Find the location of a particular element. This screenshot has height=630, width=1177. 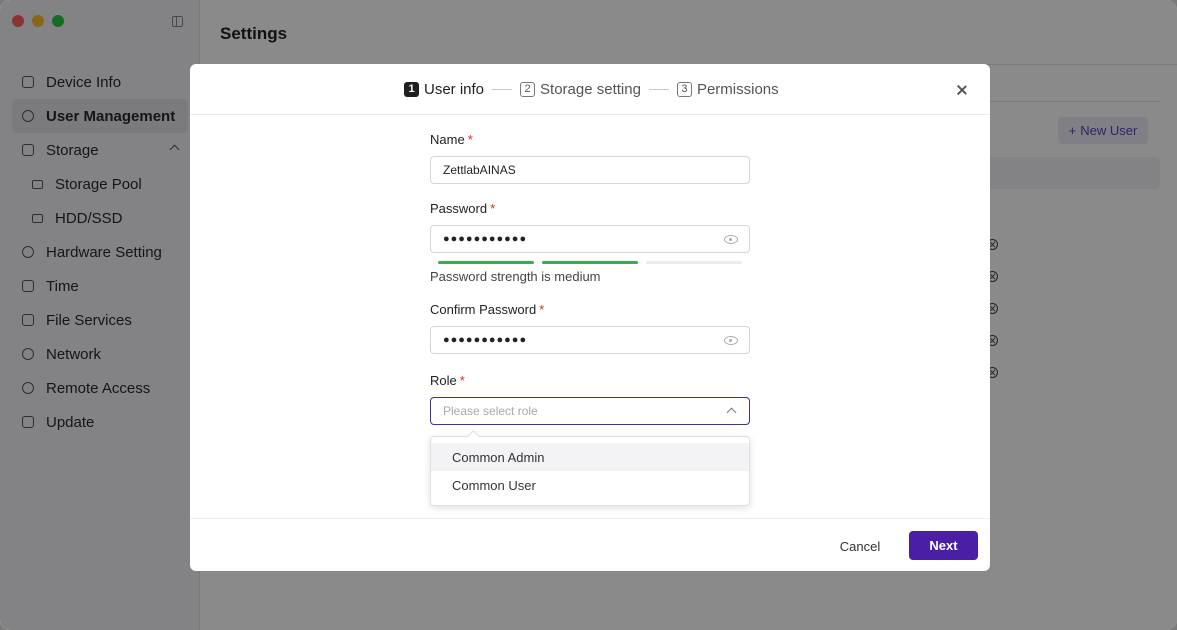

next-button: Next is located at coordinates (943, 545).